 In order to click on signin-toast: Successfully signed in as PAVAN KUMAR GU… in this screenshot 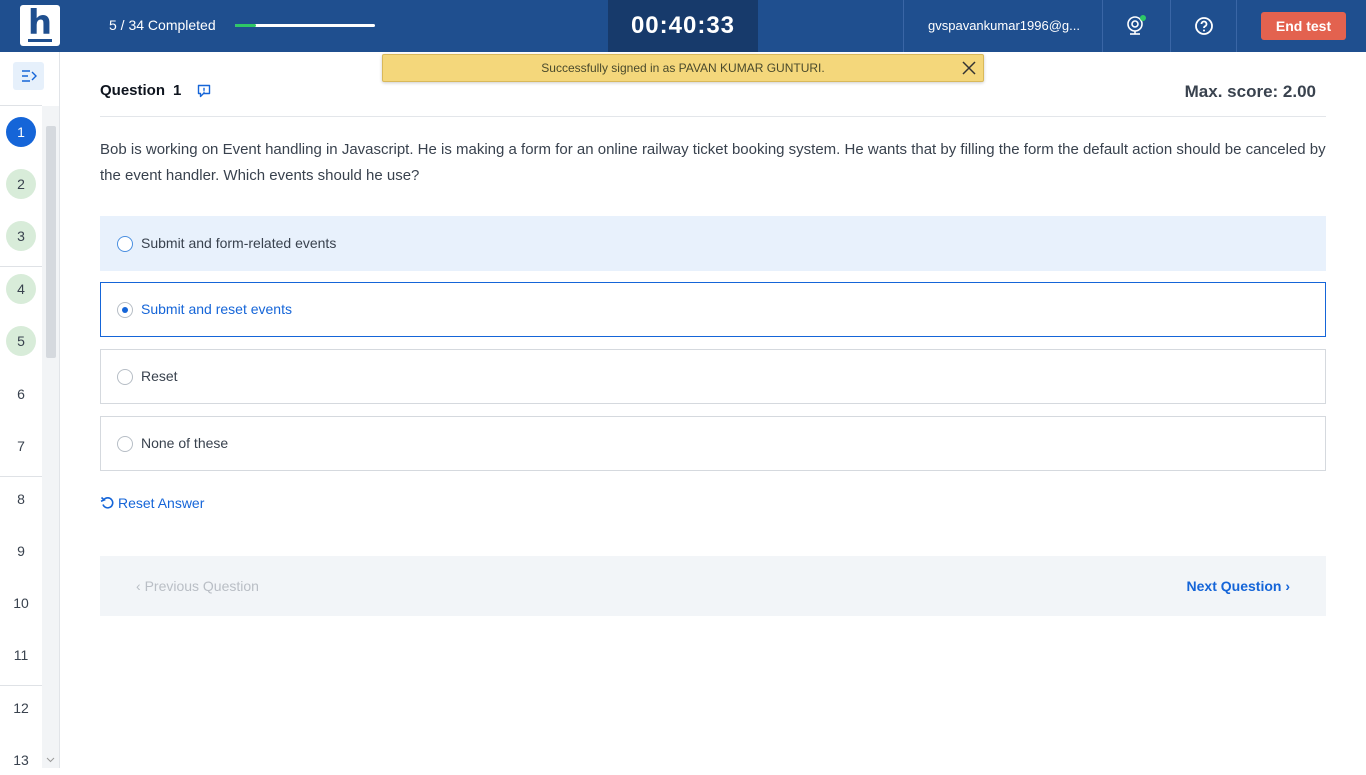, I will do `click(683, 68)`.